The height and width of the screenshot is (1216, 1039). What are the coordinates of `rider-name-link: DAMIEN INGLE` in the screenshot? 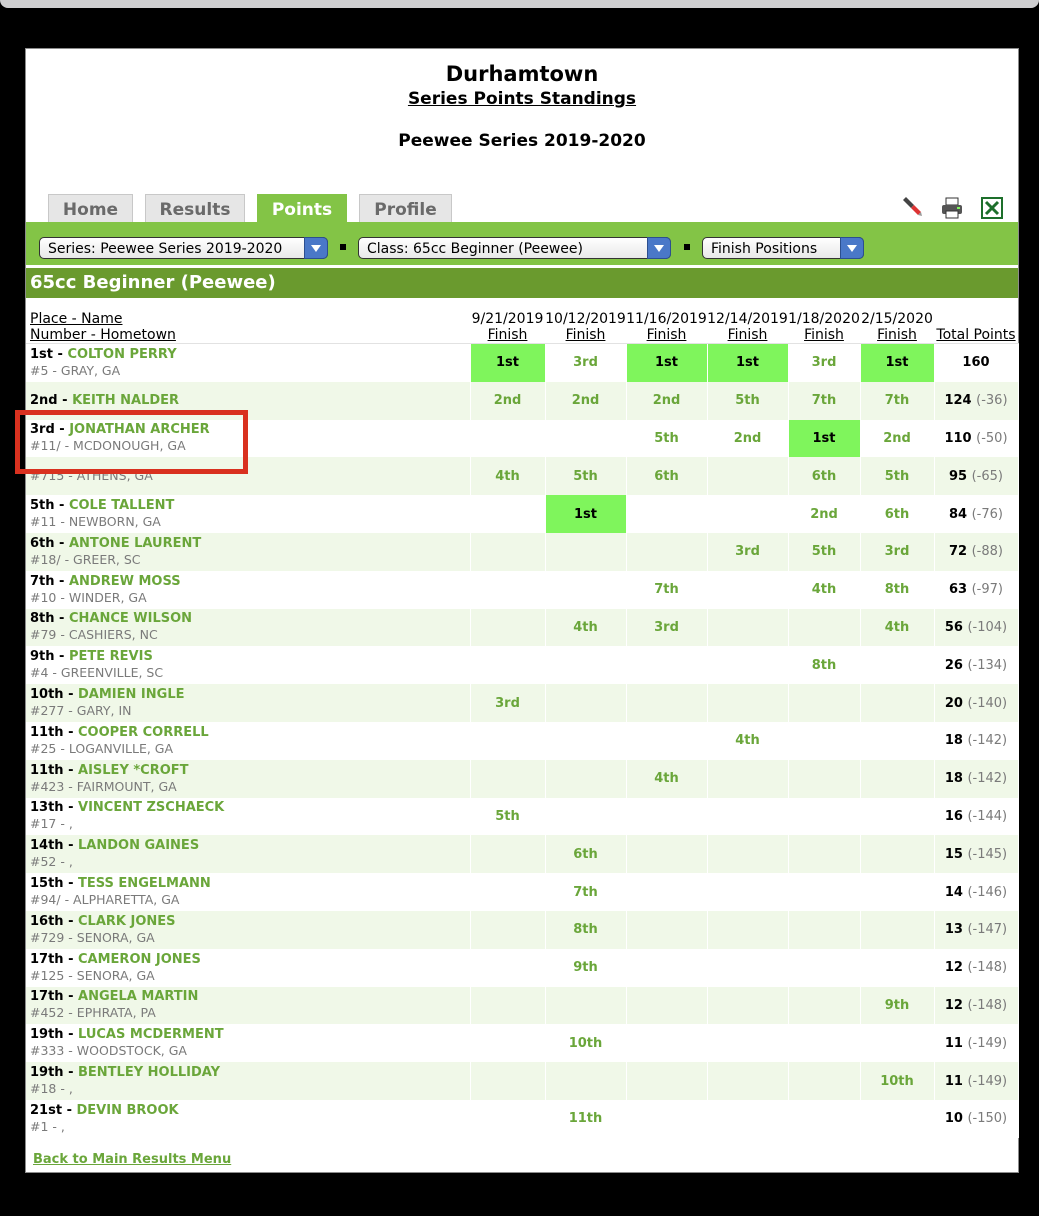 It's located at (131, 694).